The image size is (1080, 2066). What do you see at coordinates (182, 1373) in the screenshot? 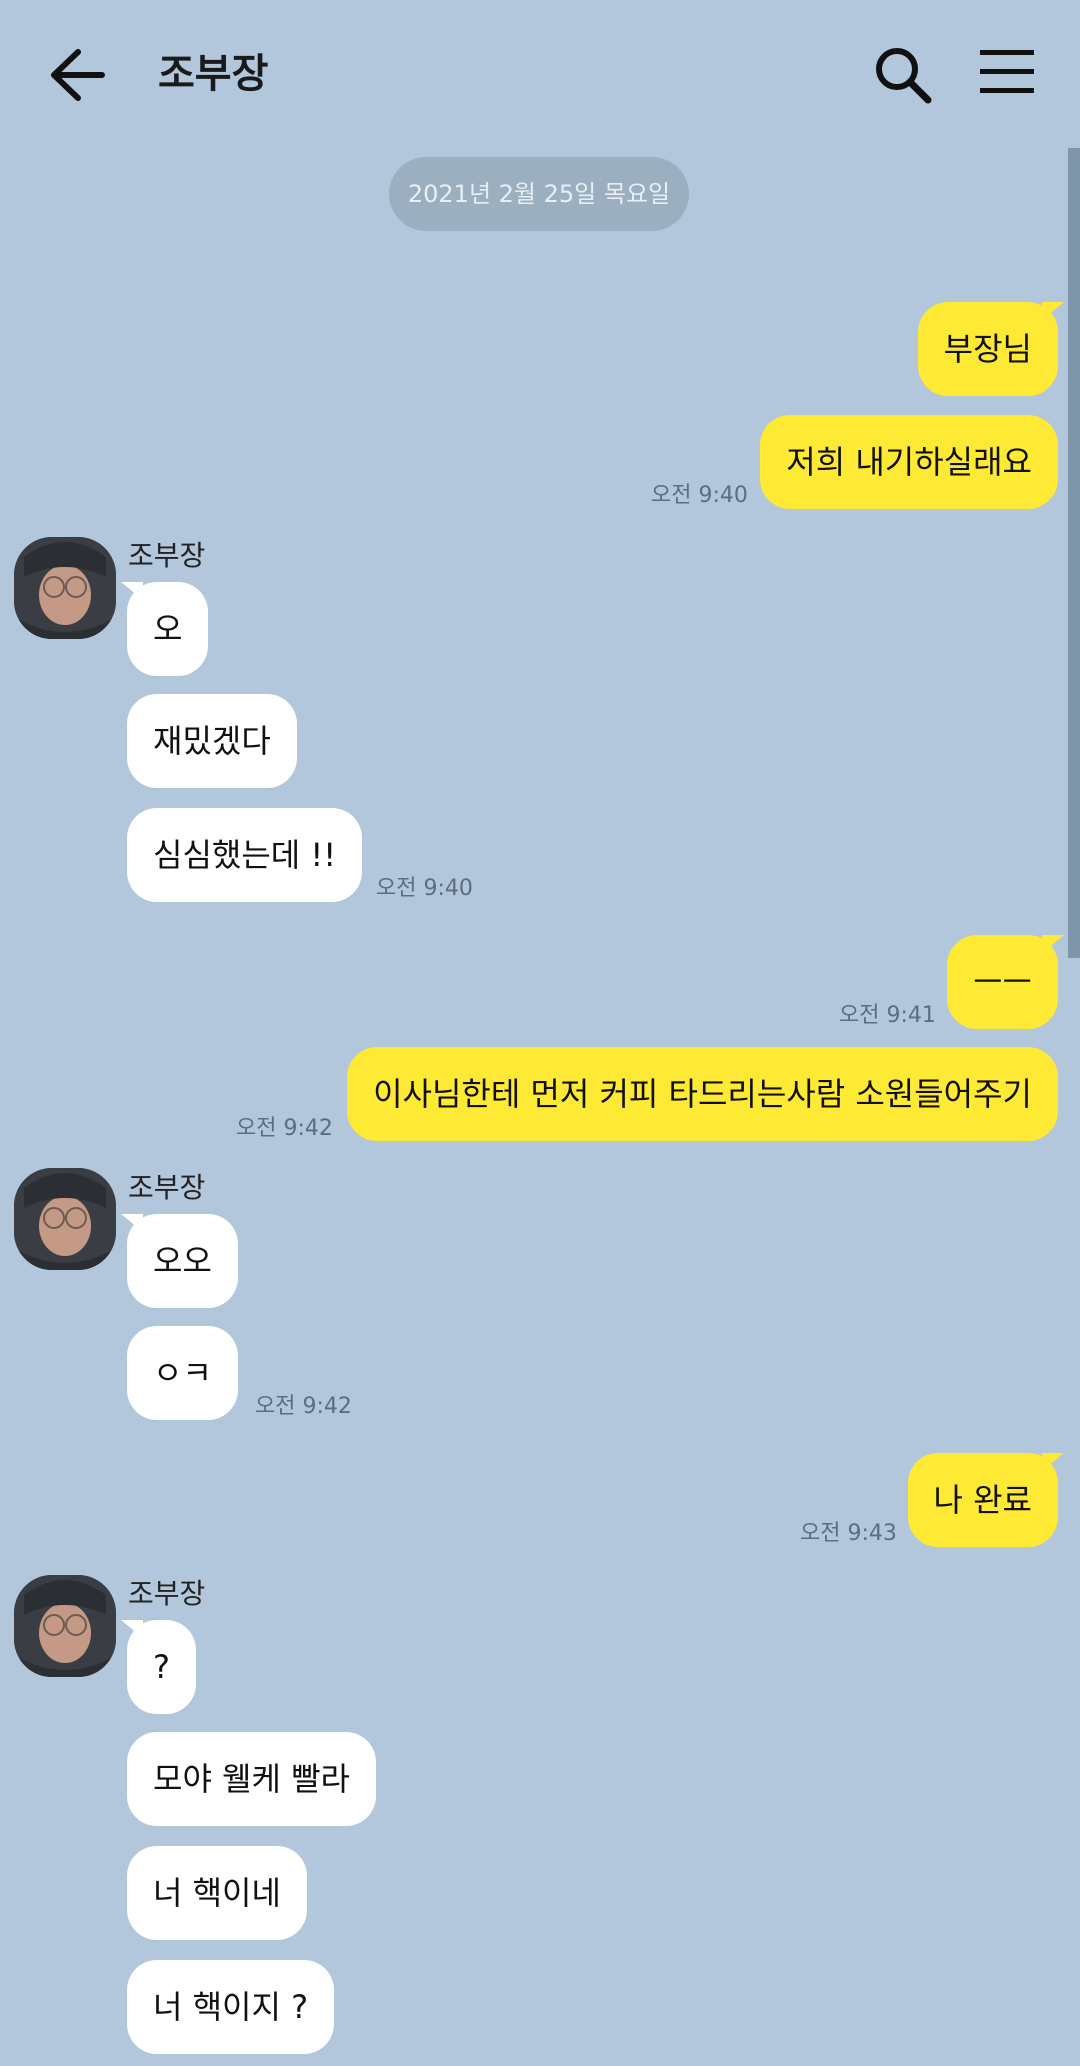
I see `their-message: ㅇㅋ` at bounding box center [182, 1373].